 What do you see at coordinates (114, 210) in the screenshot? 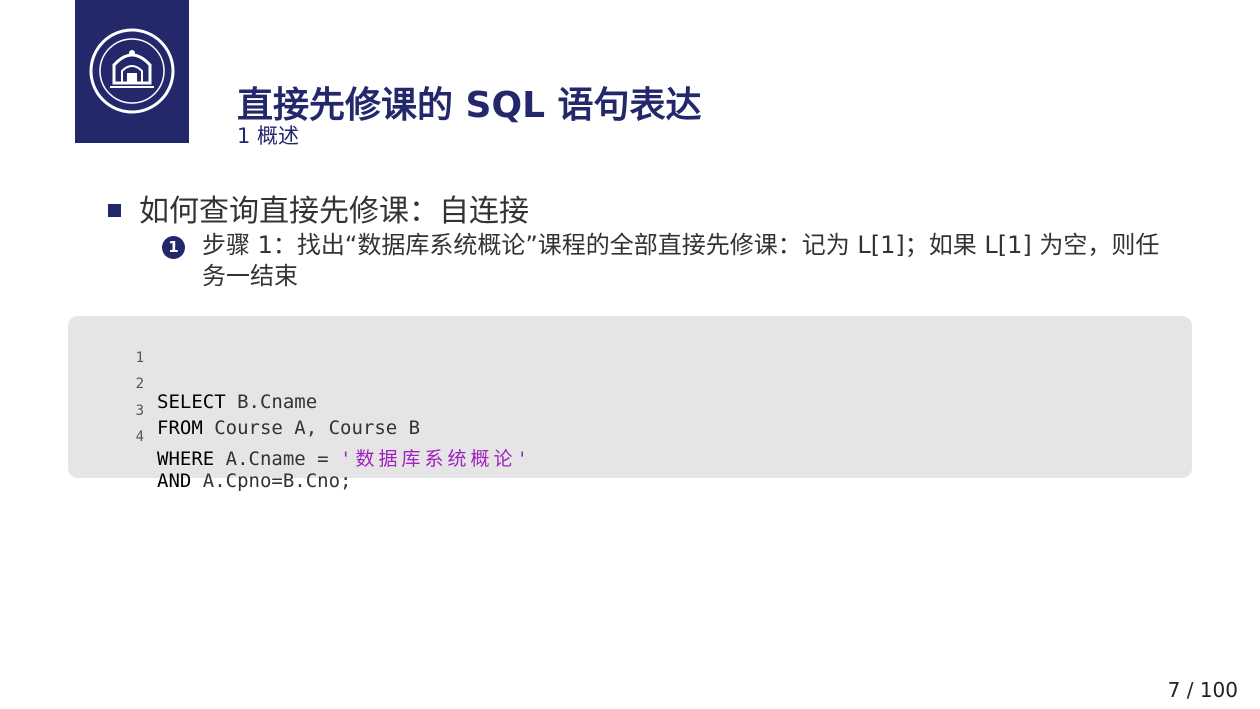
I see `square-bullet-icon` at bounding box center [114, 210].